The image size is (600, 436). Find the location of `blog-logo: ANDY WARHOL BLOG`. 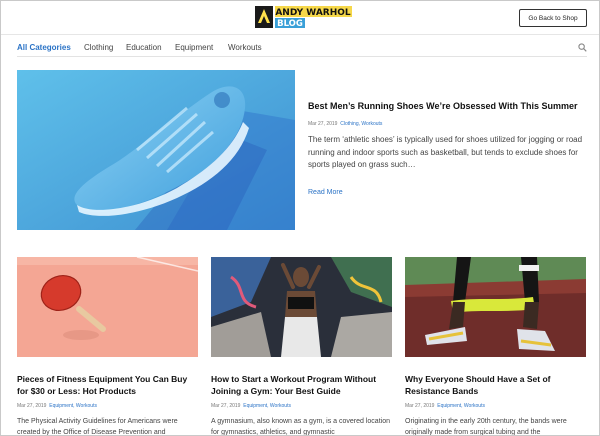

blog-logo: ANDY WARHOL BLOG is located at coordinates (304, 17).